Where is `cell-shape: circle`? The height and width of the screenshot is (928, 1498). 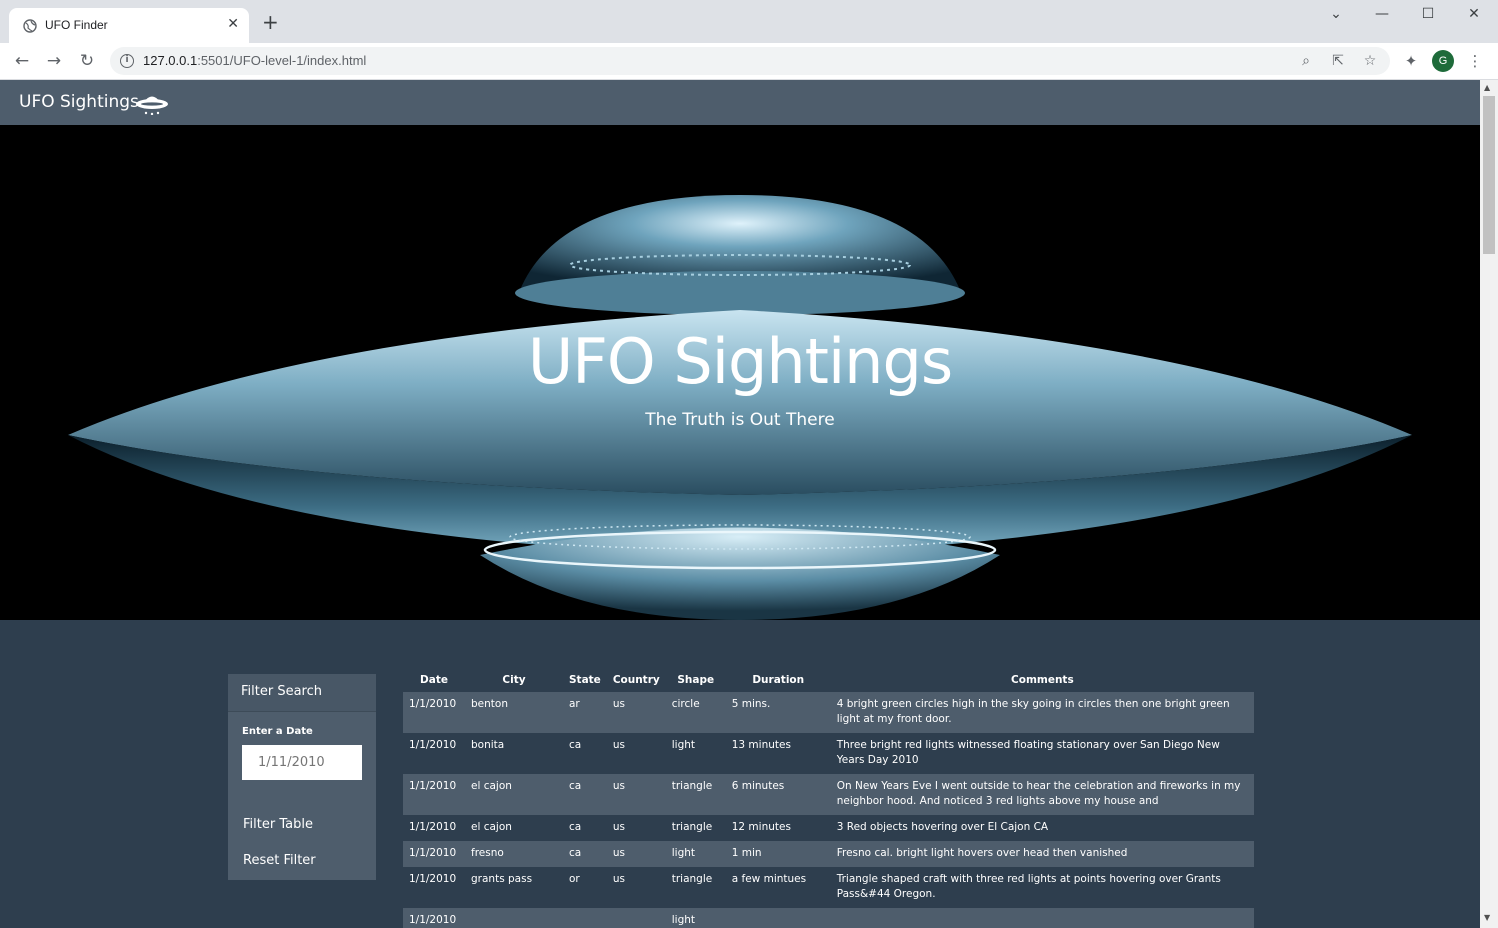 cell-shape: circle is located at coordinates (685, 704).